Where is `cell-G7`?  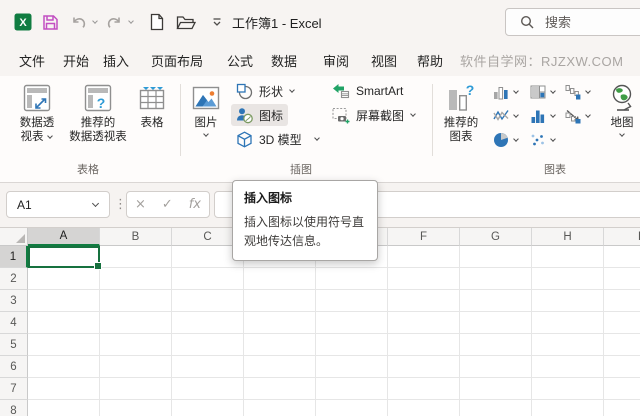 cell-G7 is located at coordinates (496, 389).